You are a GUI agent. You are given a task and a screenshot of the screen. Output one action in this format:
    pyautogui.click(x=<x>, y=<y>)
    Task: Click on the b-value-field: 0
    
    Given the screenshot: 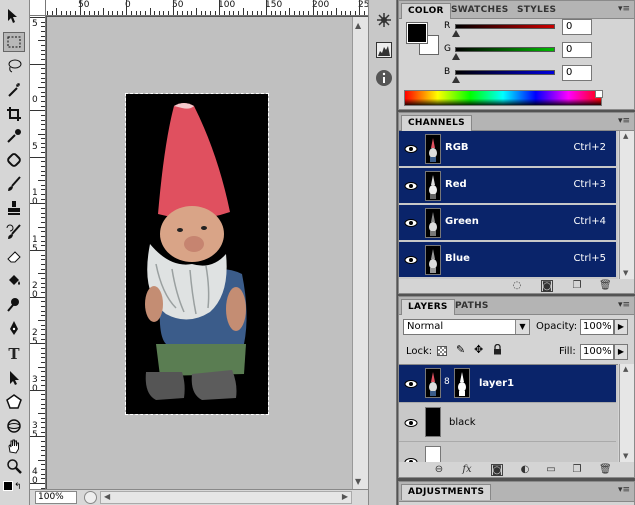 What is the action you would take?
    pyautogui.click(x=577, y=73)
    